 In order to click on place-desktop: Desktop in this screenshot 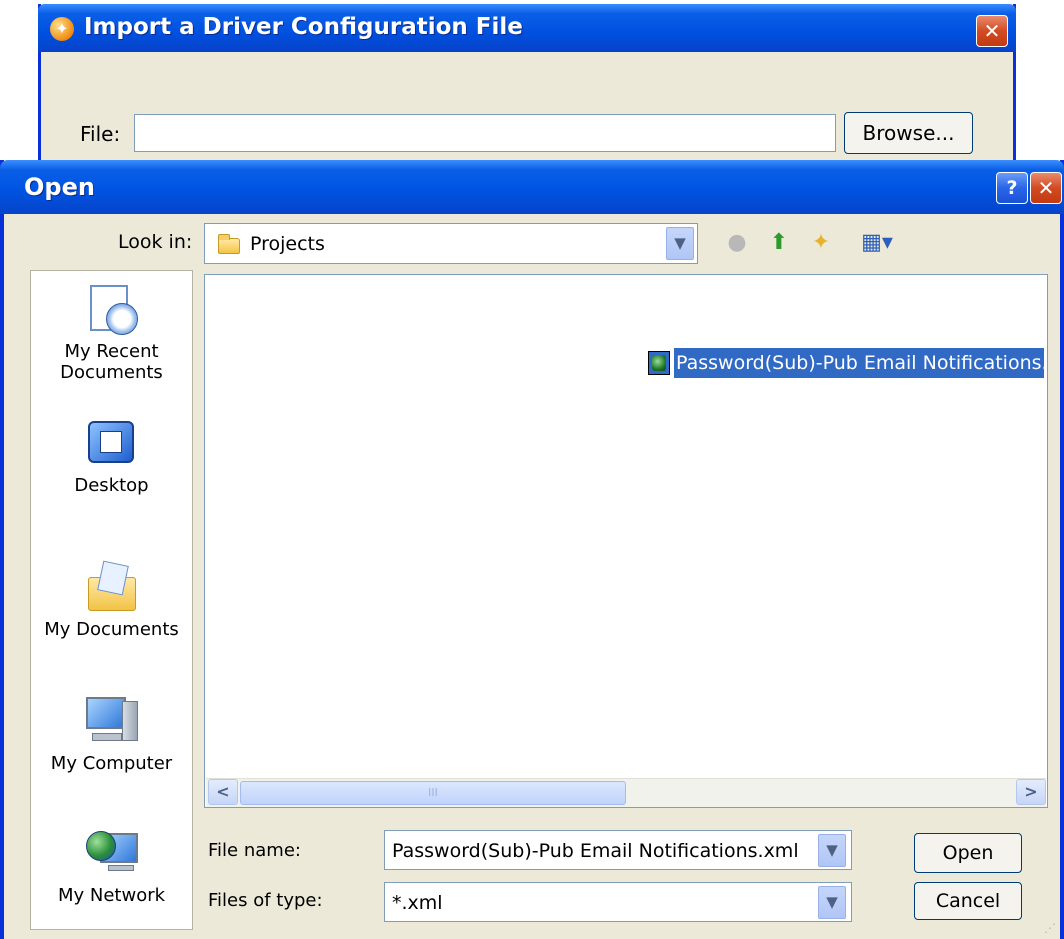, I will do `click(111, 456)`.